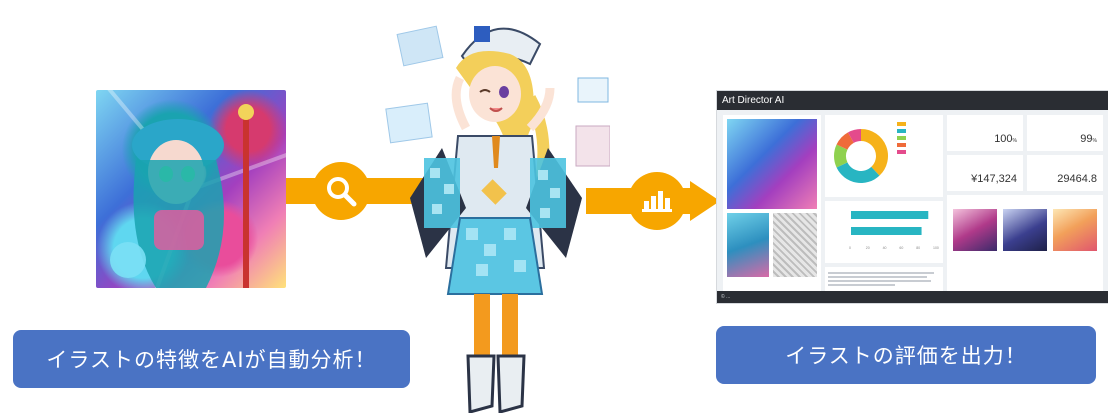 This screenshot has width=1108, height=417. Describe the element at coordinates (1005, 139) in the screenshot. I see `stat-value: 100%` at that location.